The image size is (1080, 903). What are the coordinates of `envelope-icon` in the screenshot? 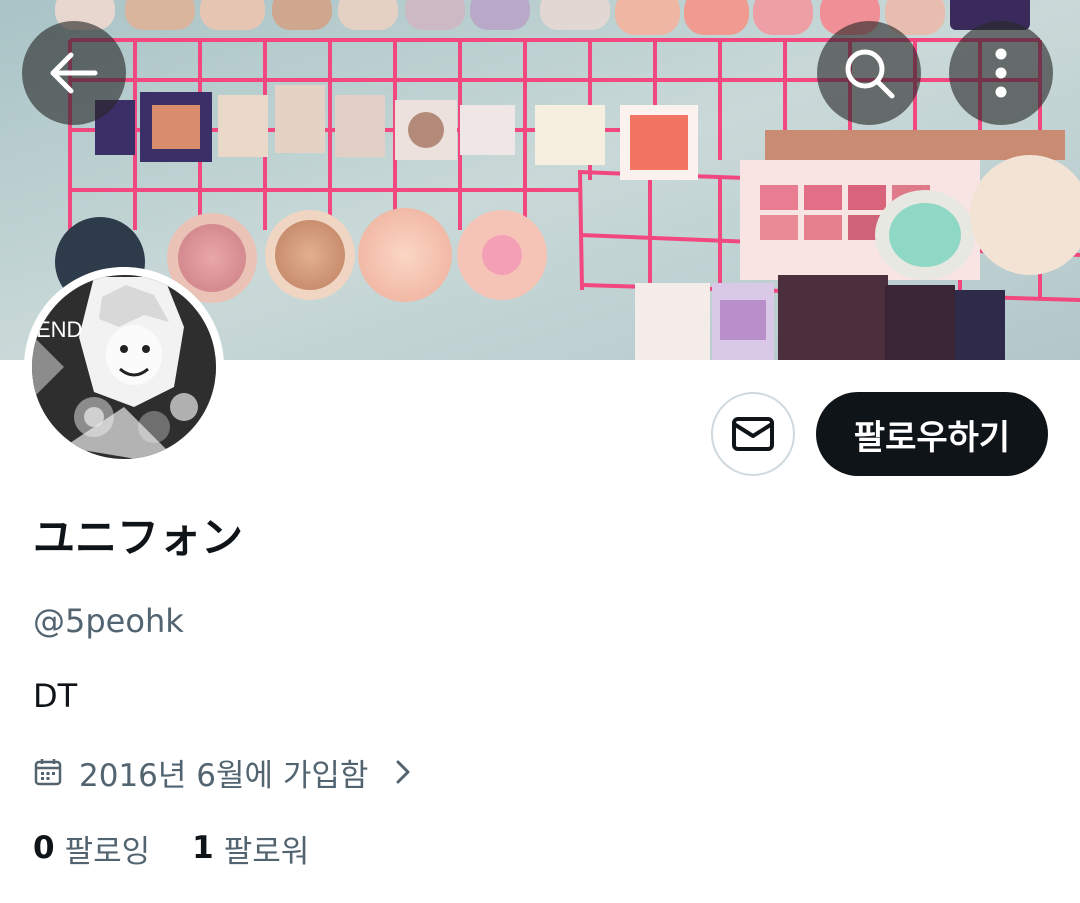 It's located at (753, 434).